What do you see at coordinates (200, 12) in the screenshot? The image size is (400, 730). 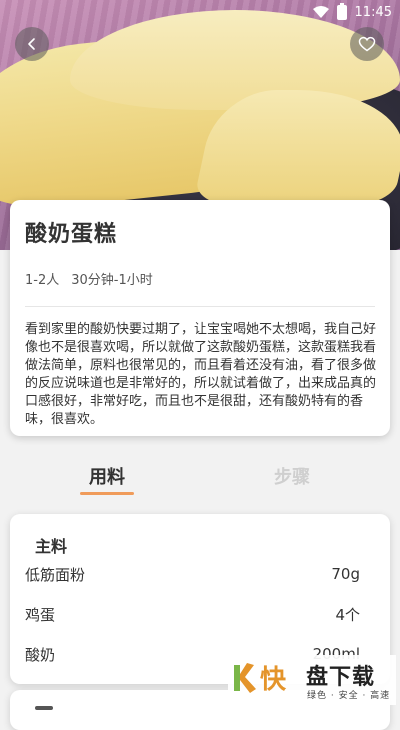 I see `status-bar: 11:45` at bounding box center [200, 12].